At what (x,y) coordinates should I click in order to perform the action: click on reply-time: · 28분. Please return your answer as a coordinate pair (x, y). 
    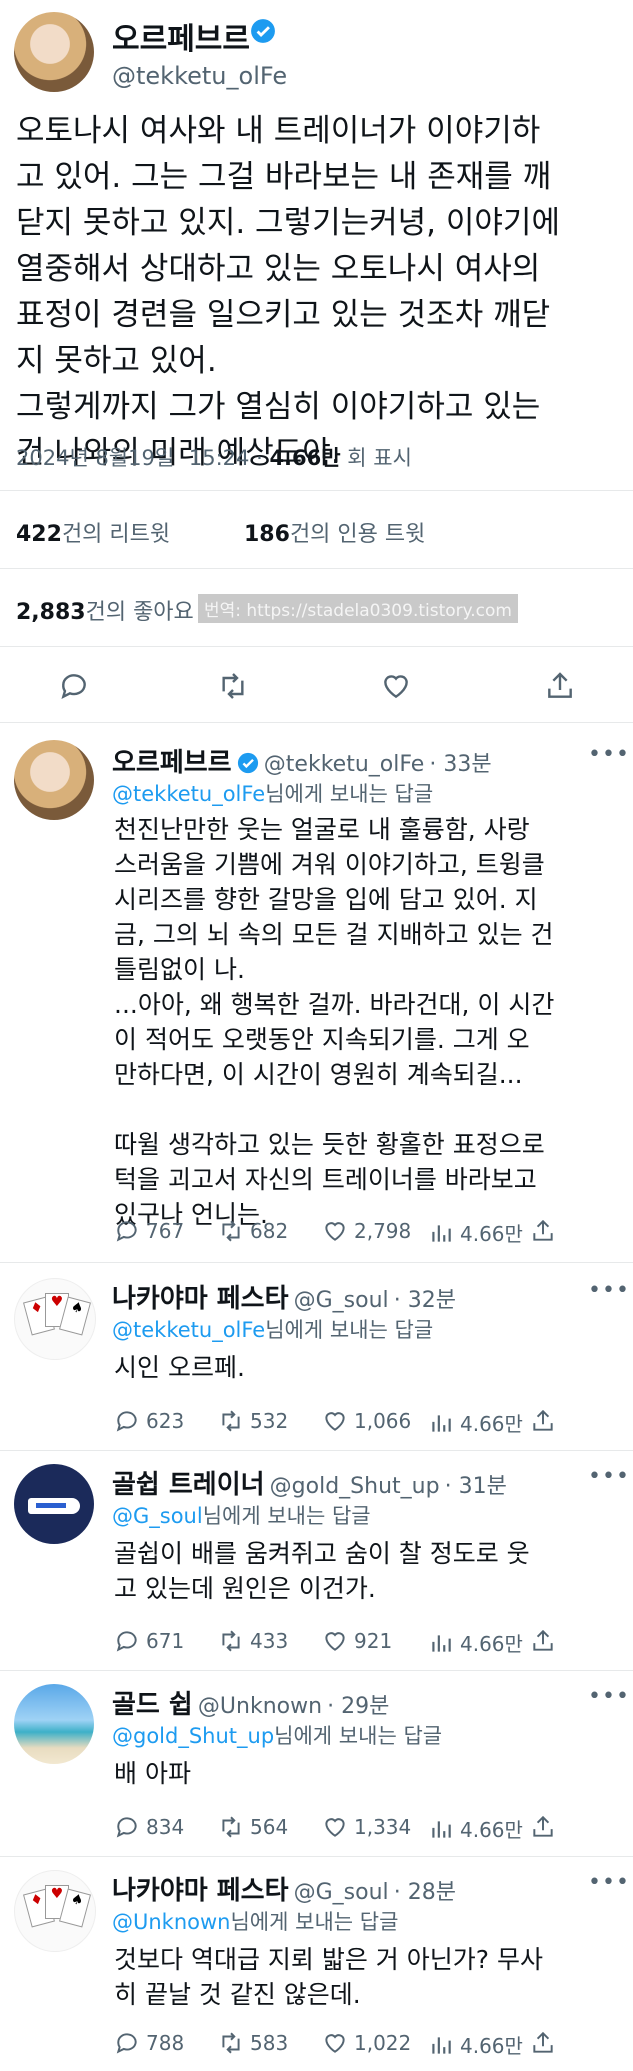
    Looking at the image, I should click on (425, 1892).